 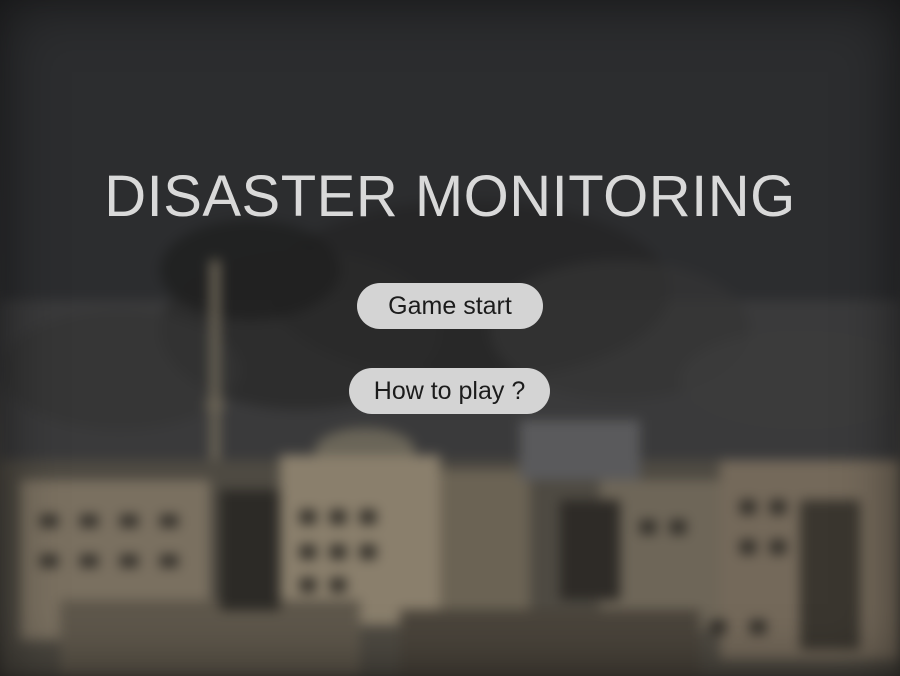 I want to click on game-title: DISASTER MONITORING, so click(x=450, y=196).